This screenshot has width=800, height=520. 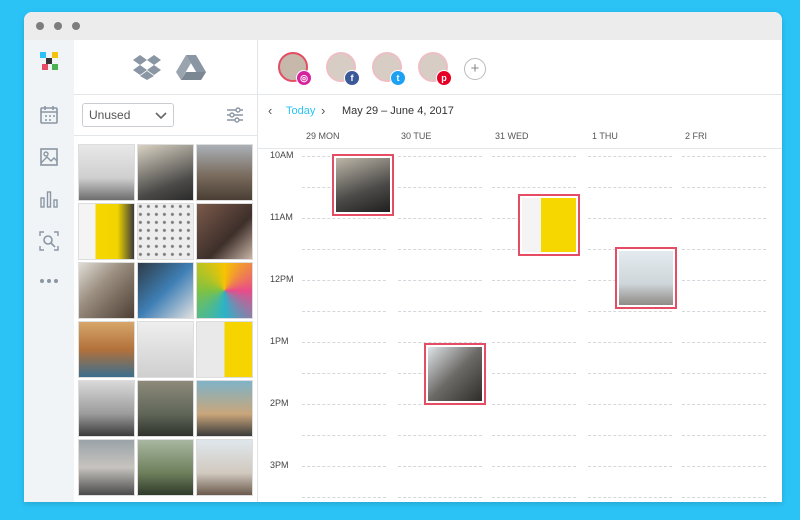 I want to click on day-headers: 29 MON 30 TUE 31 WED 1 THU 2 FRI, so click(x=520, y=138).